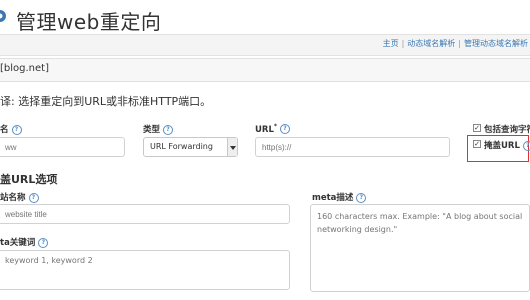  I want to click on subdomain-label: 名, so click(4, 130).